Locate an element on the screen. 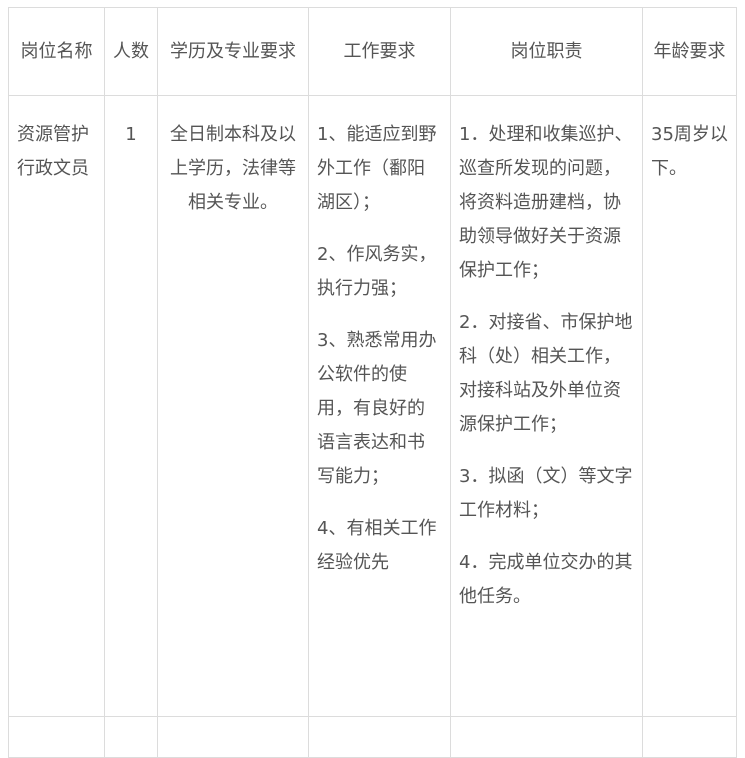 Image resolution: width=745 pixels, height=758 pixels. header-education: 学历及专业要求 is located at coordinates (233, 51).